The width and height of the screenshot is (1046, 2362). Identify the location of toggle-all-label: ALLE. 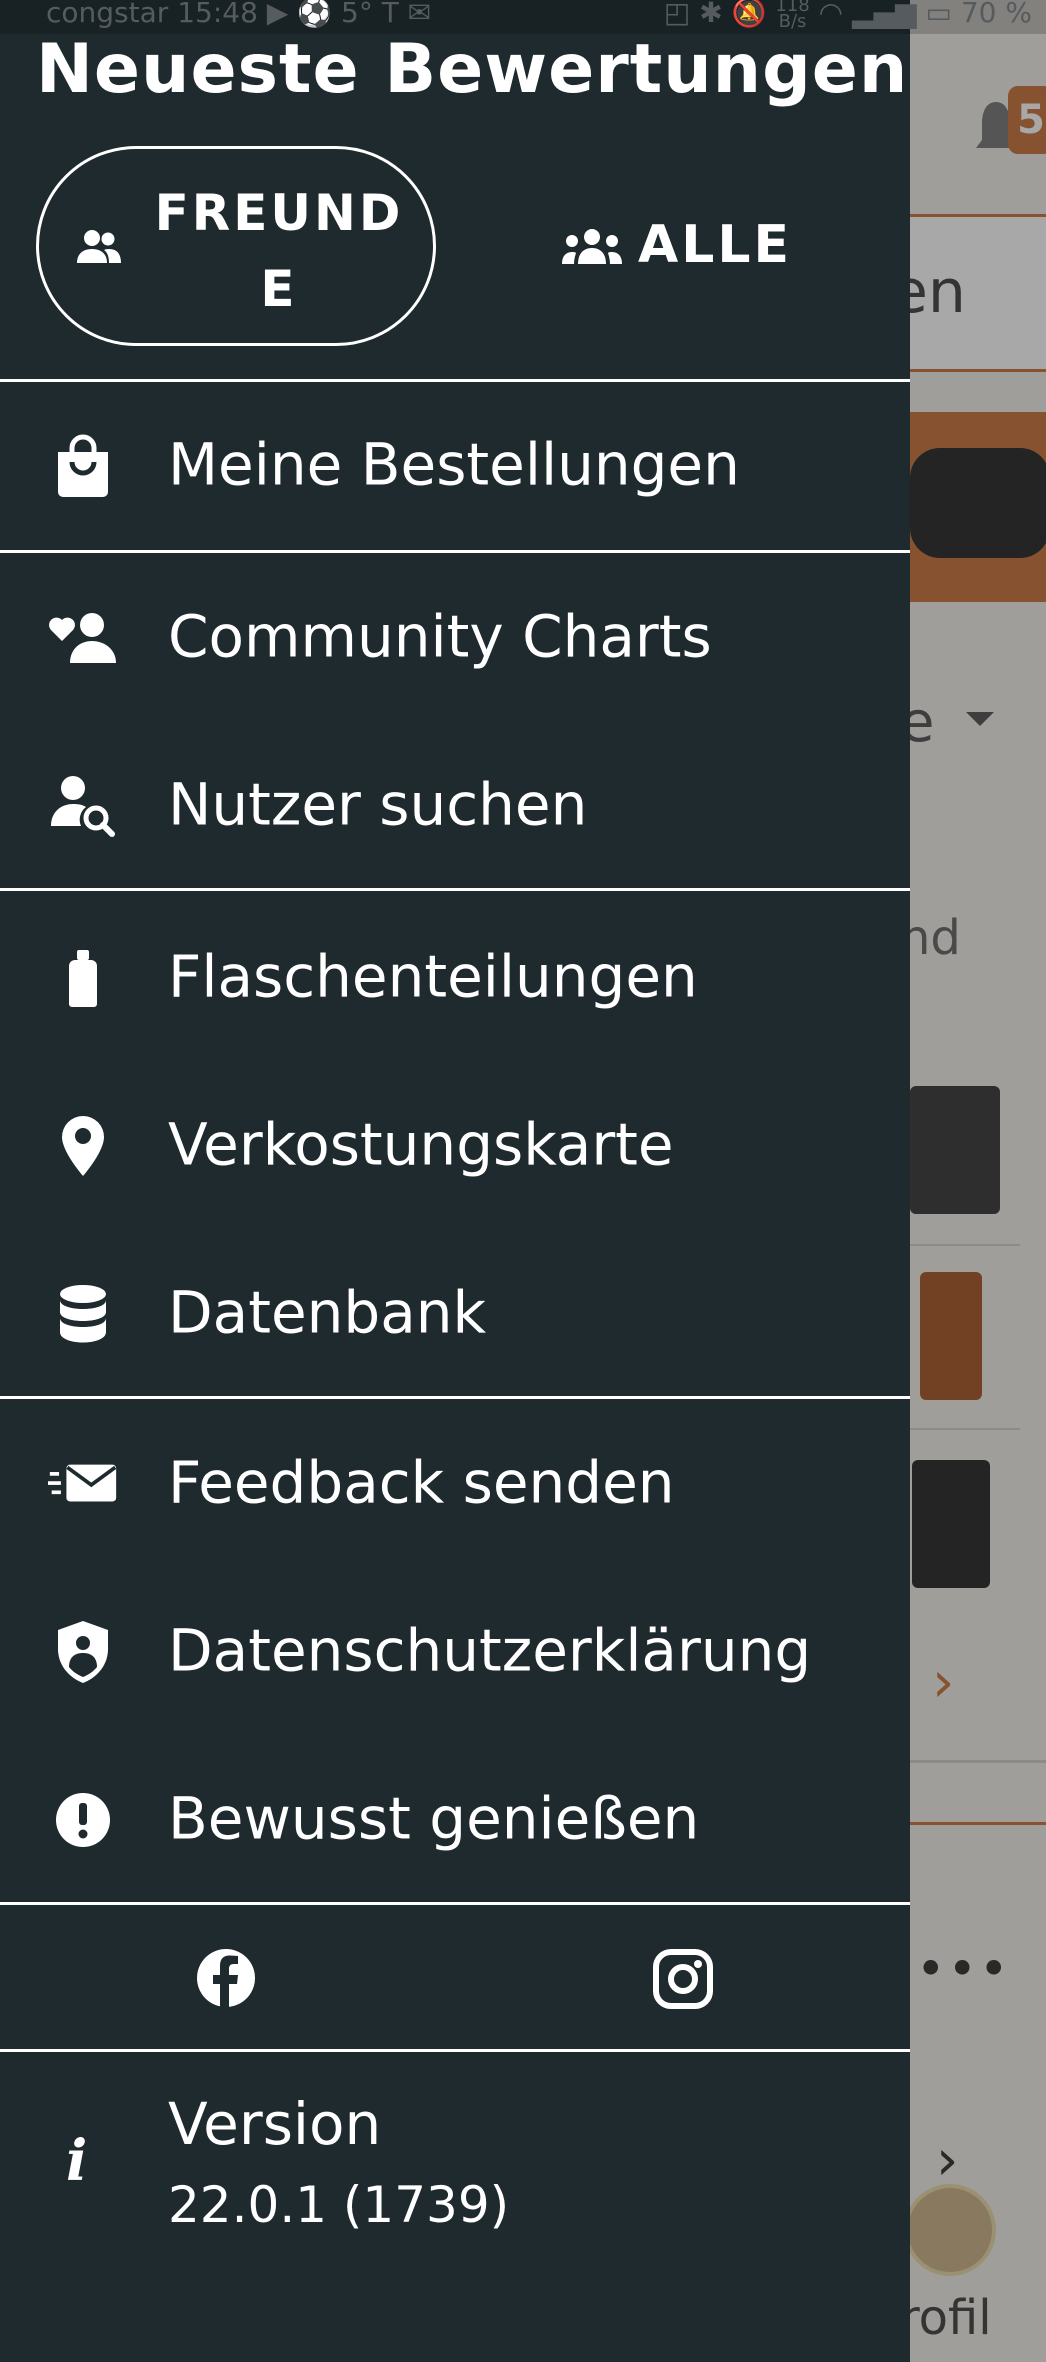
(715, 245).